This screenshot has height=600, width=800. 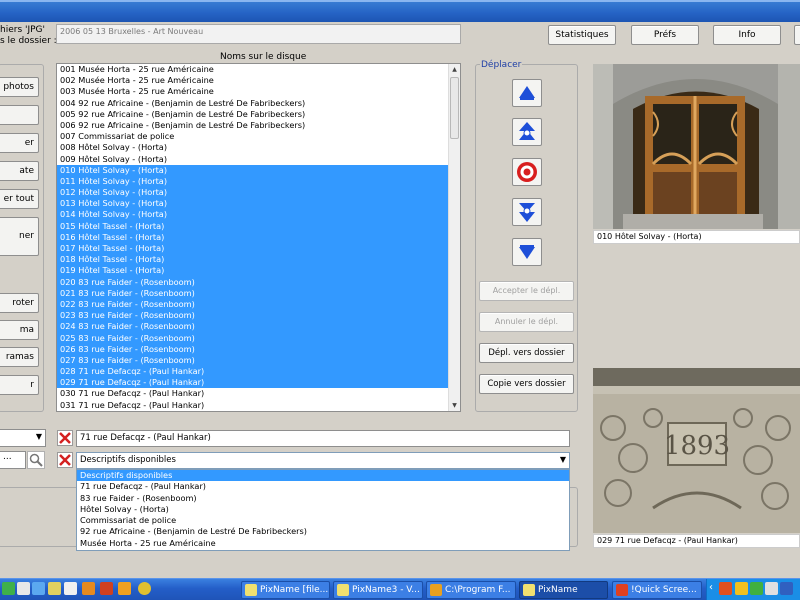 I want to click on combo-arrow-icon: ▼, so click(x=38, y=436).